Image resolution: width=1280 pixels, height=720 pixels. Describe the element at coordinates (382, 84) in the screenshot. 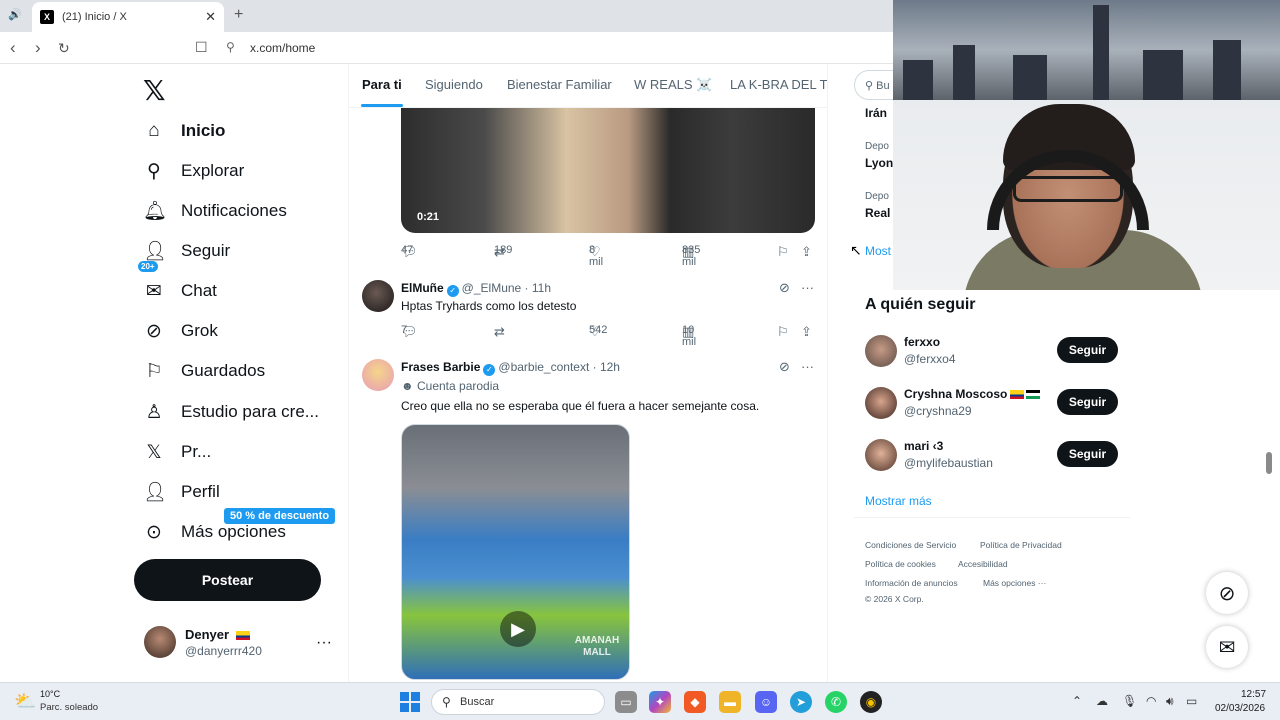

I see `tab-para-ti: Para ti` at that location.